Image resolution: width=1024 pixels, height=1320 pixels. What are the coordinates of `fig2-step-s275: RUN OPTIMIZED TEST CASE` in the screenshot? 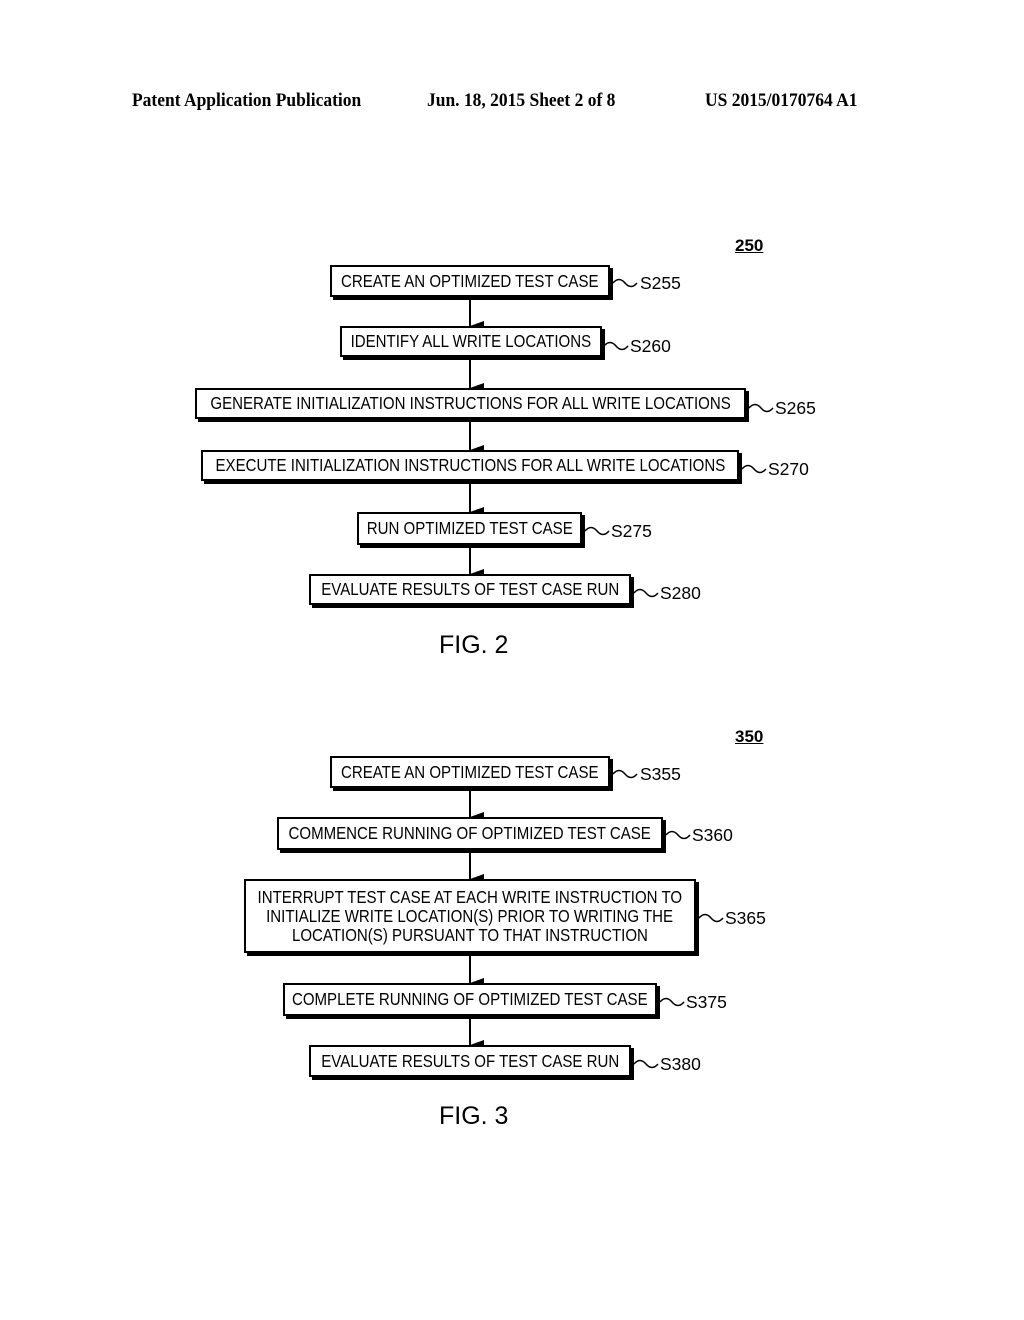 It's located at (469, 528).